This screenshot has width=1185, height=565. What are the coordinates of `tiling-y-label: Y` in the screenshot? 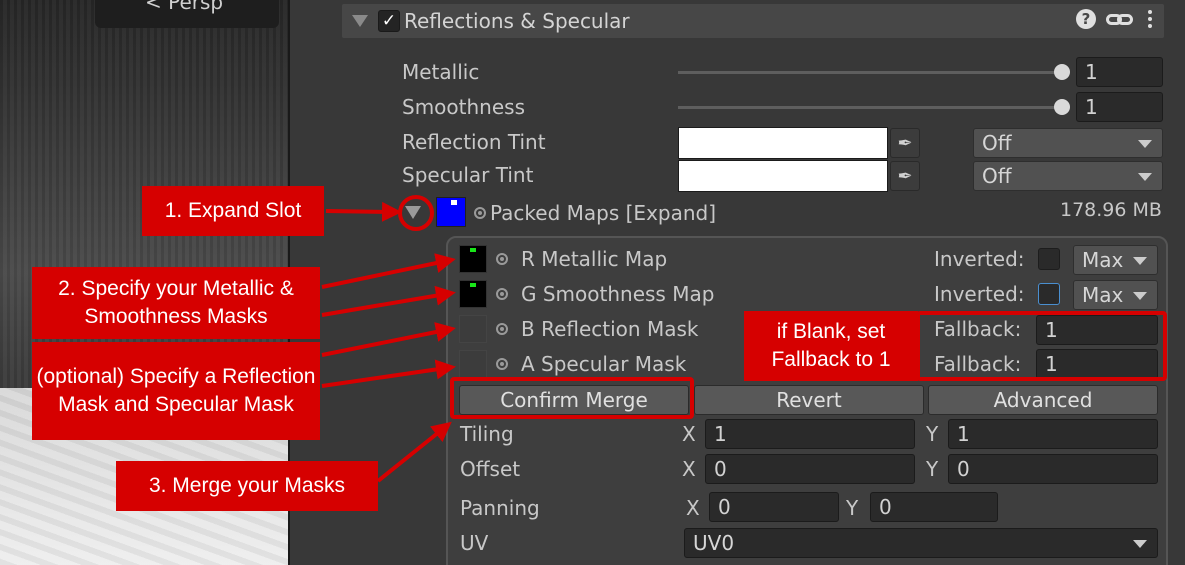 It's located at (932, 434).